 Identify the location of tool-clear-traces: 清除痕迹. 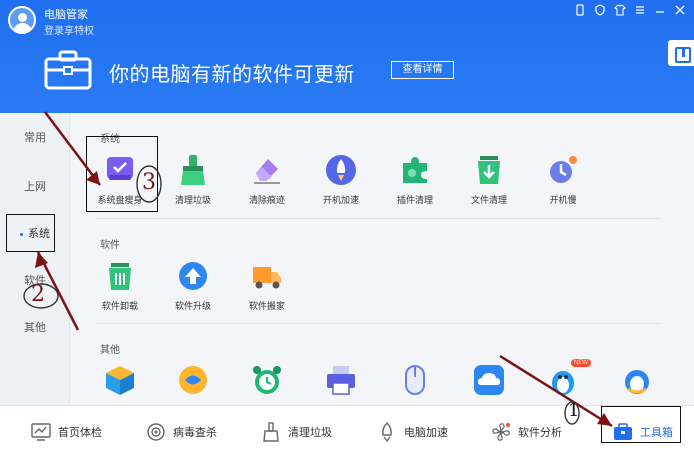
(267, 179).